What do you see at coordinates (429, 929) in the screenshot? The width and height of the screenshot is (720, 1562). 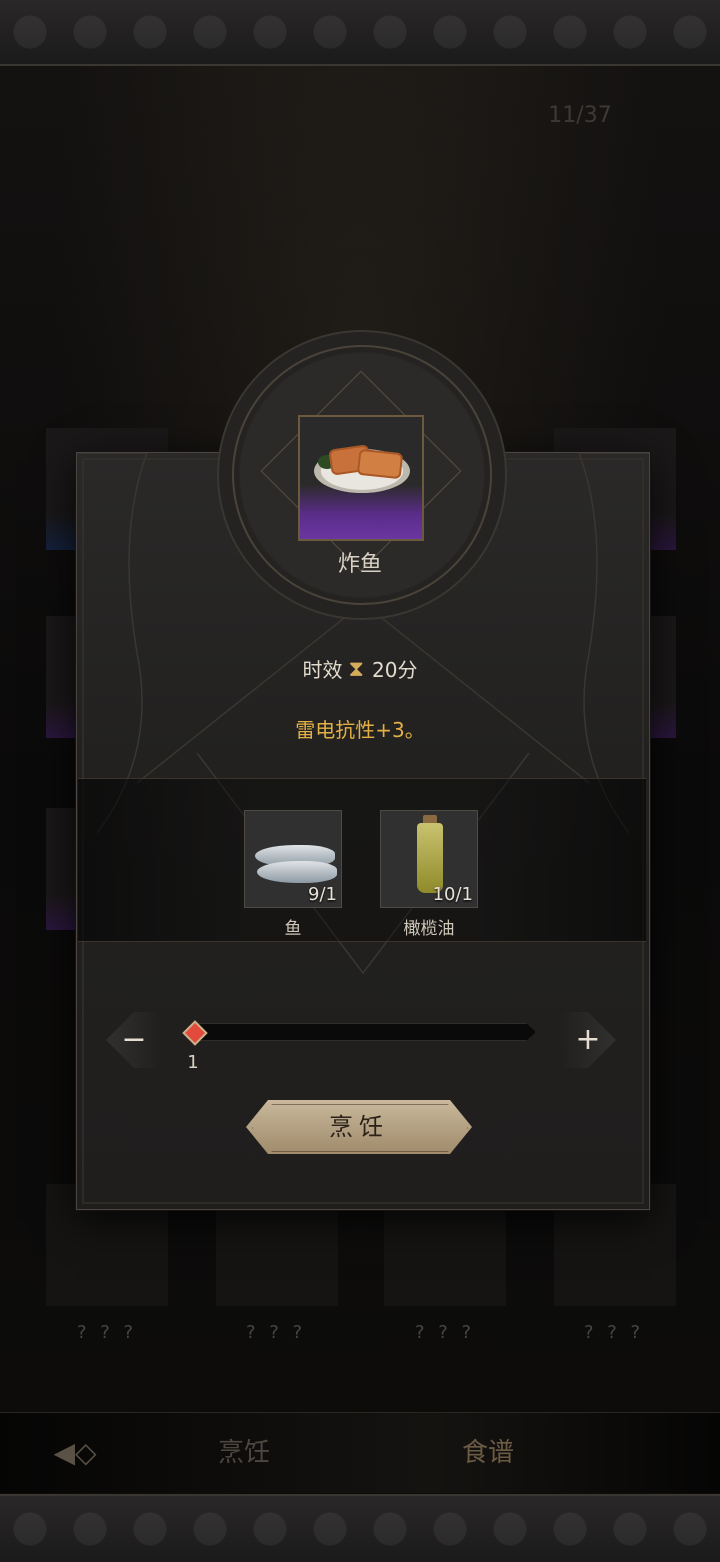 I see `ingredient-name: 橄榄油` at bounding box center [429, 929].